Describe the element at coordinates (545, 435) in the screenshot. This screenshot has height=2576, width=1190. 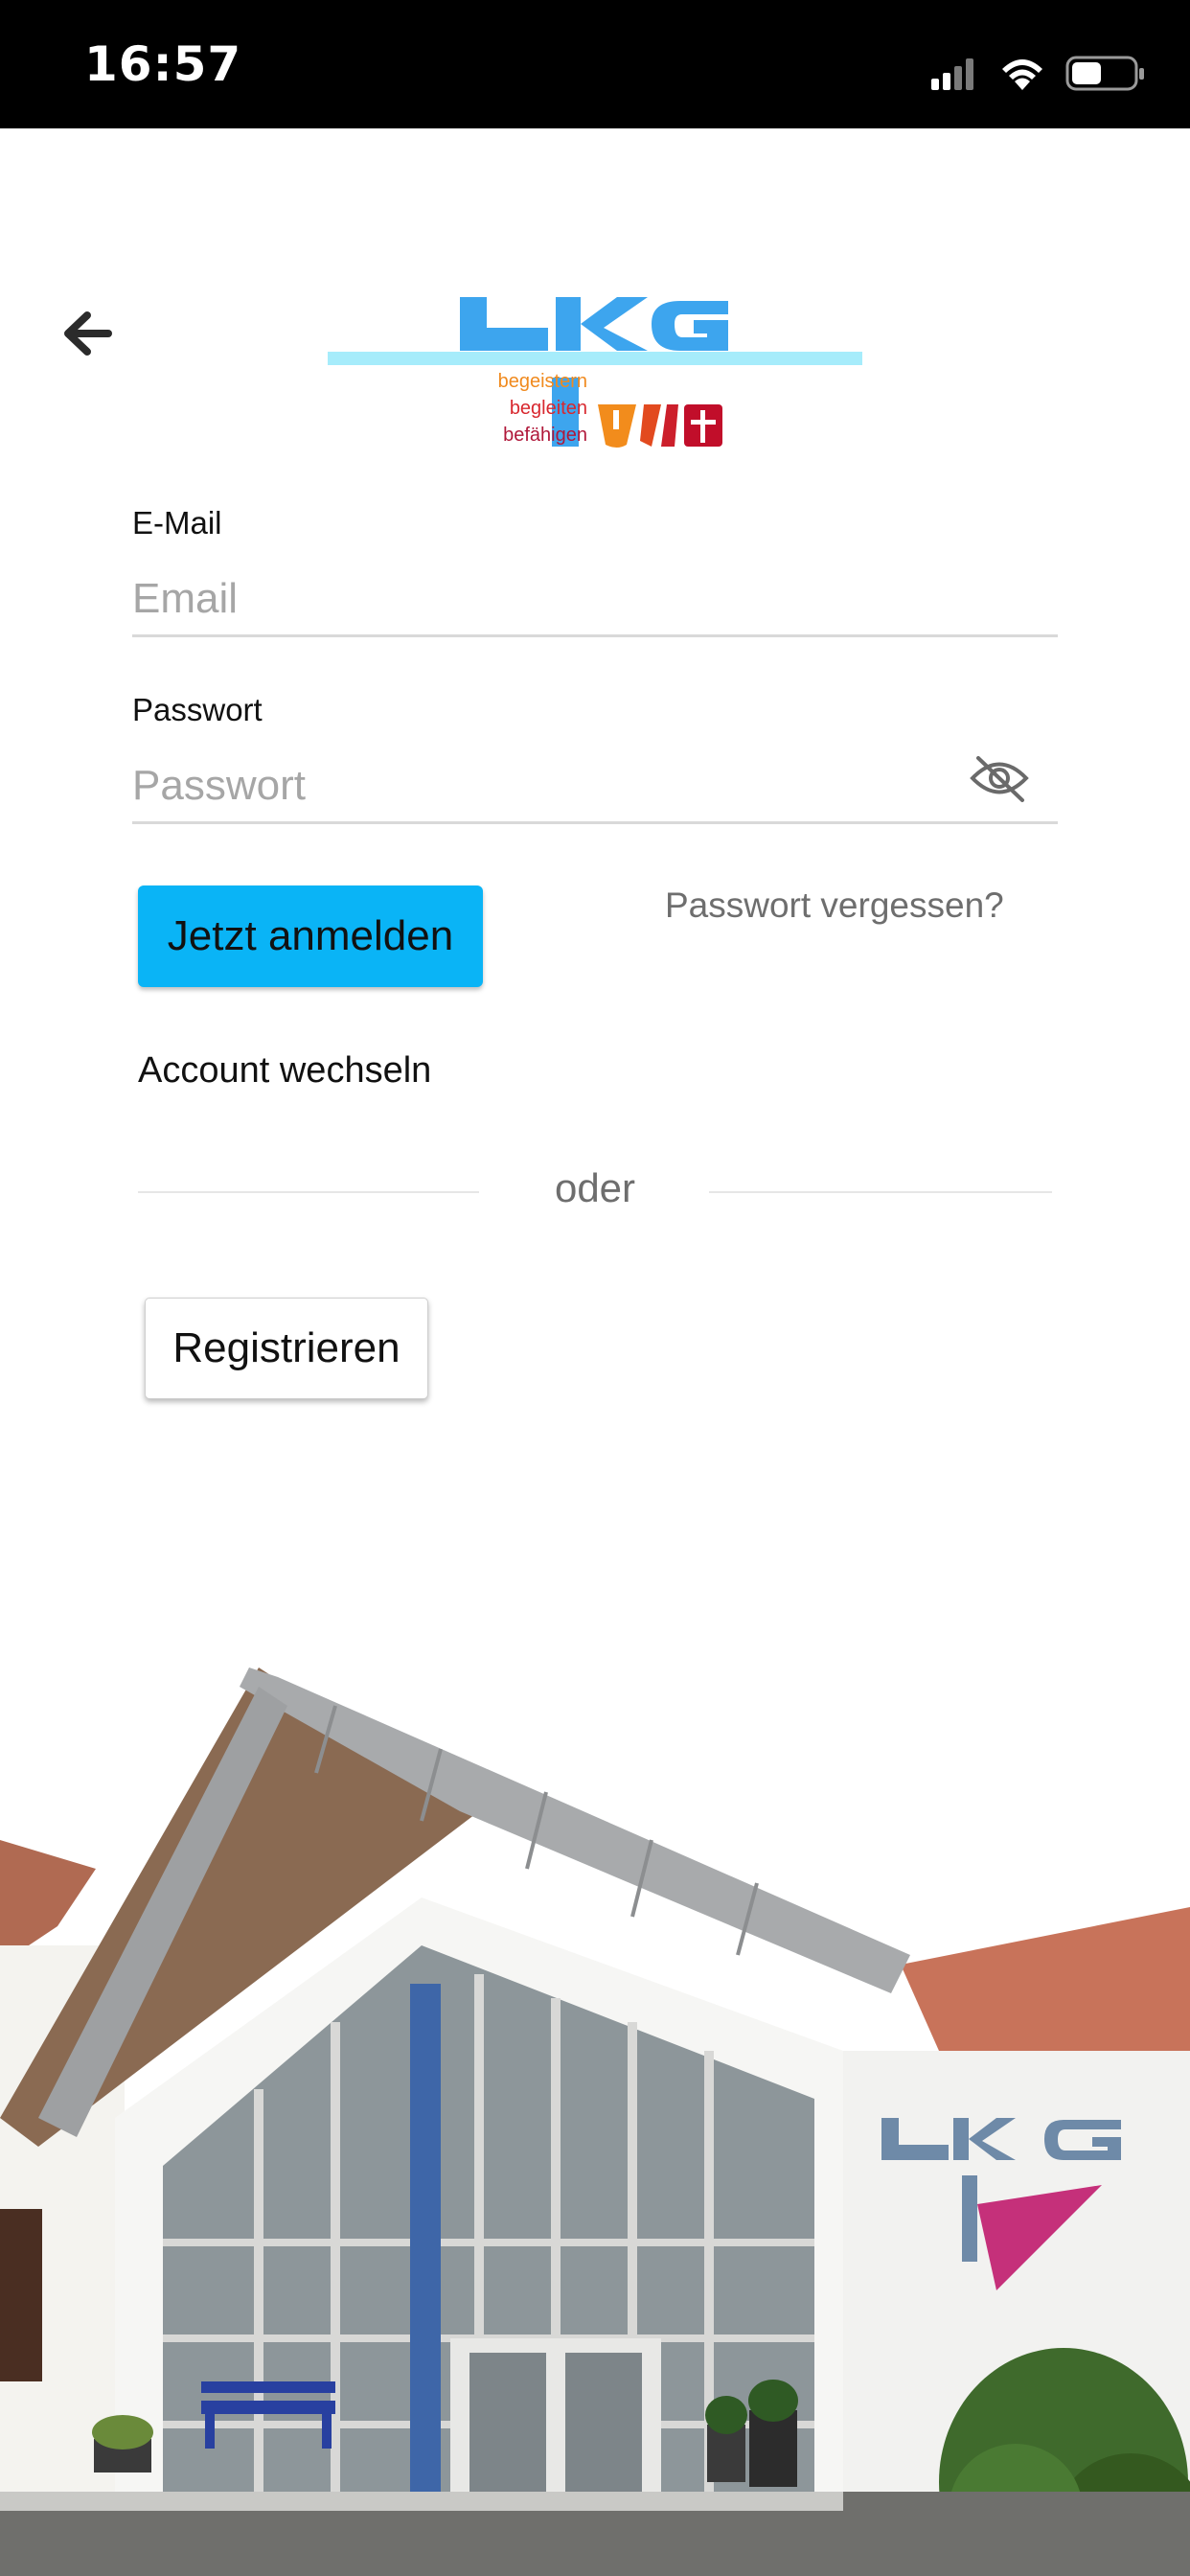
I see `tagline-befaehigen: befähigen` at that location.